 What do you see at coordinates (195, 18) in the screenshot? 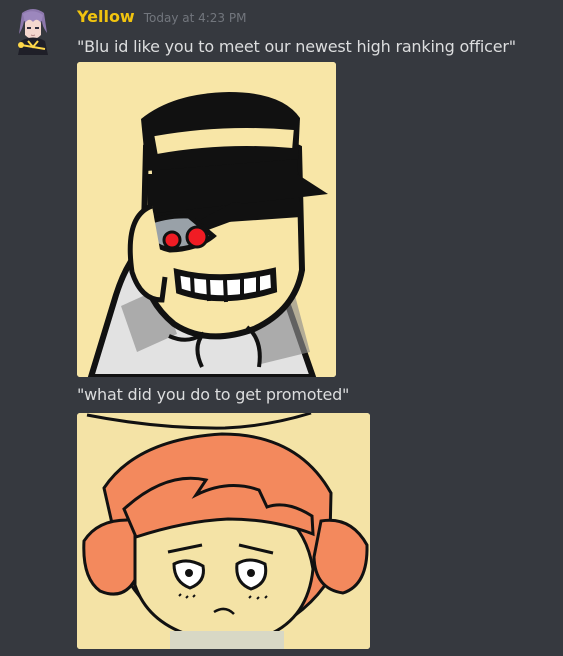
I see `timestamp: Today at 4:23 PM` at bounding box center [195, 18].